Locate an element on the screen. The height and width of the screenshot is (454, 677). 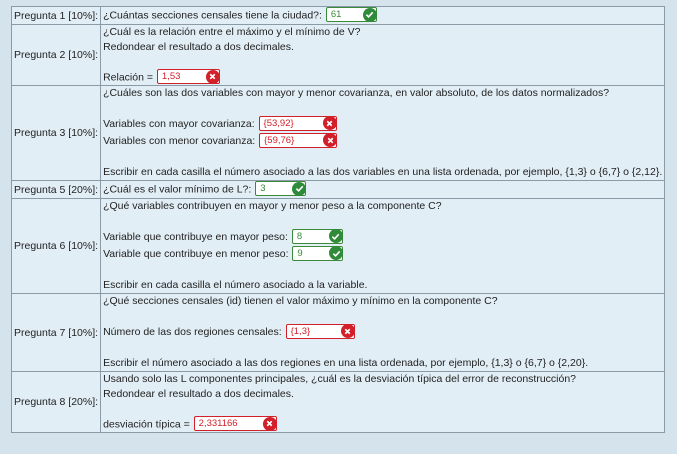
answer-field-incorrect: {1,3} is located at coordinates (320, 331).